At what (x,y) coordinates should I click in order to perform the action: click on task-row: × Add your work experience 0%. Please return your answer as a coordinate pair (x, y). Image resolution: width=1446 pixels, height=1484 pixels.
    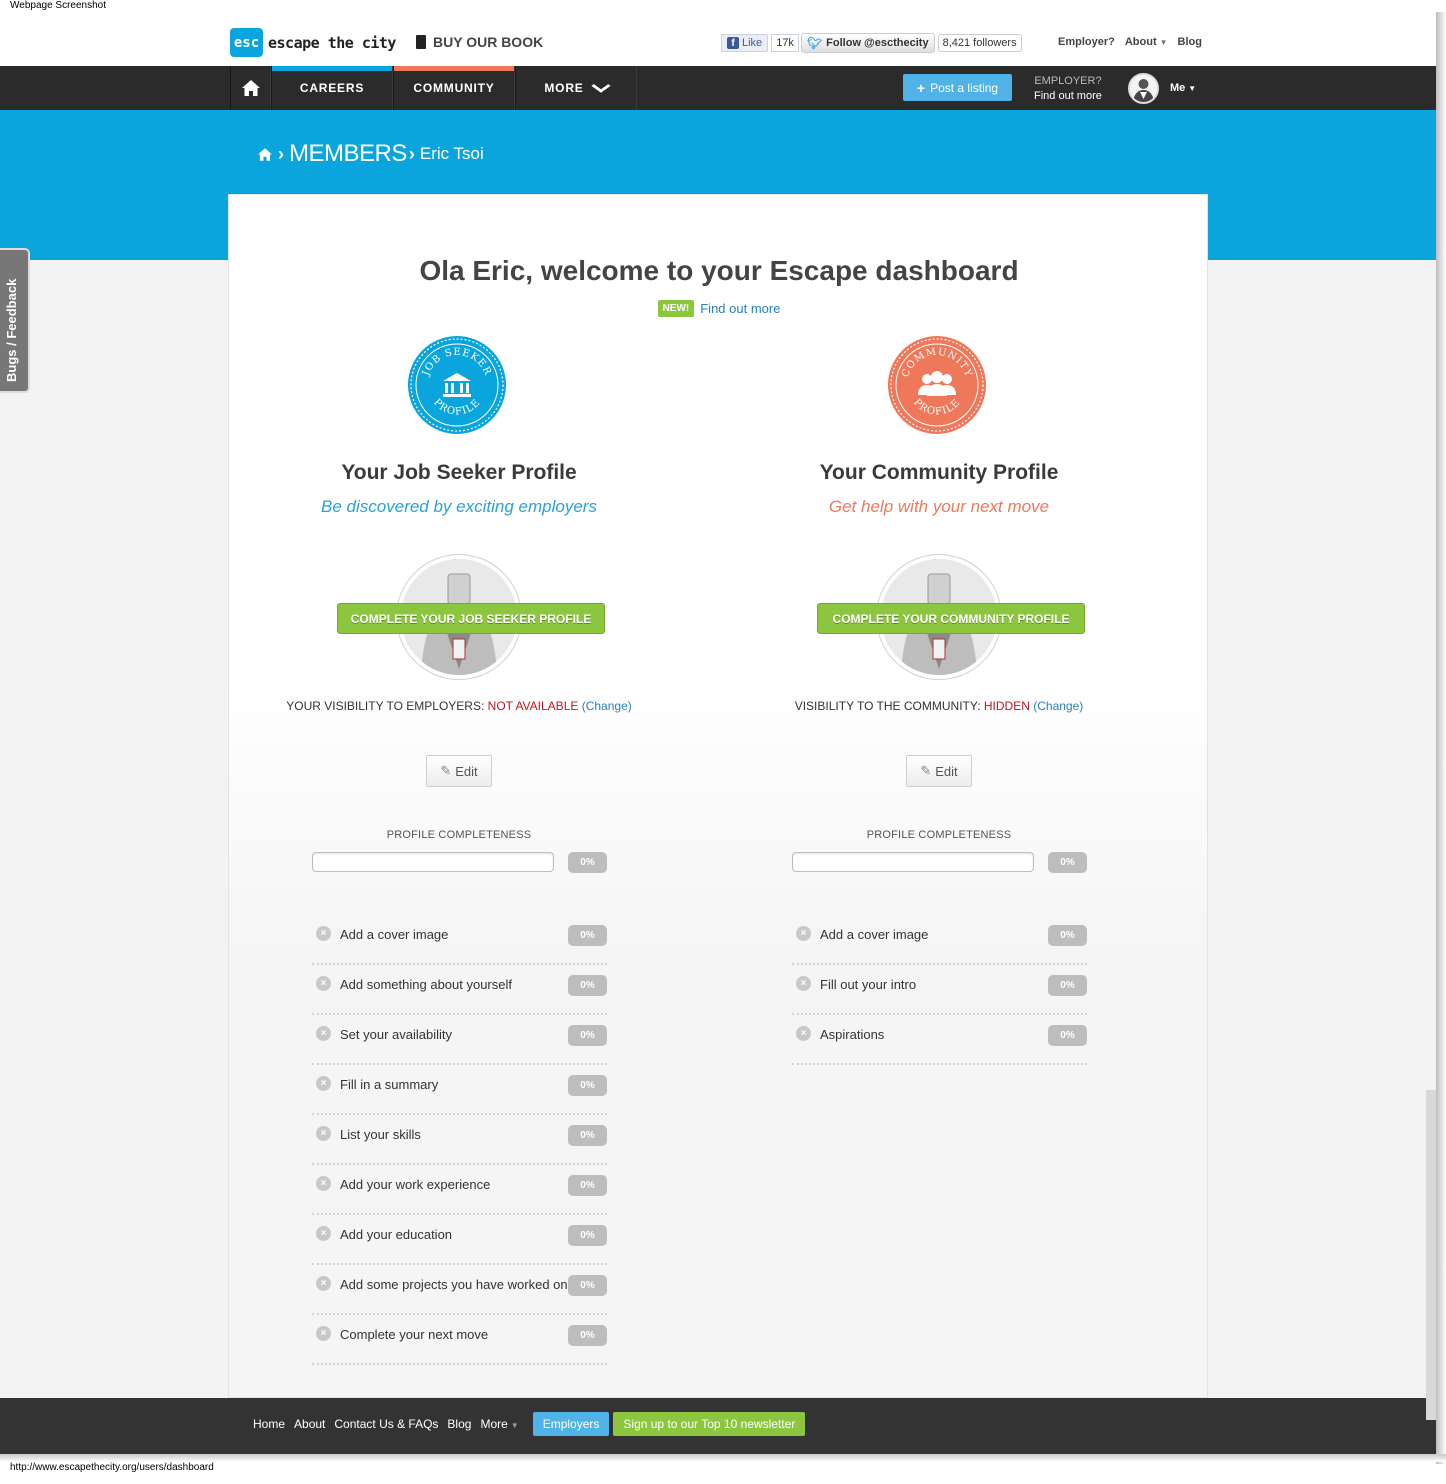
    Looking at the image, I should click on (459, 1190).